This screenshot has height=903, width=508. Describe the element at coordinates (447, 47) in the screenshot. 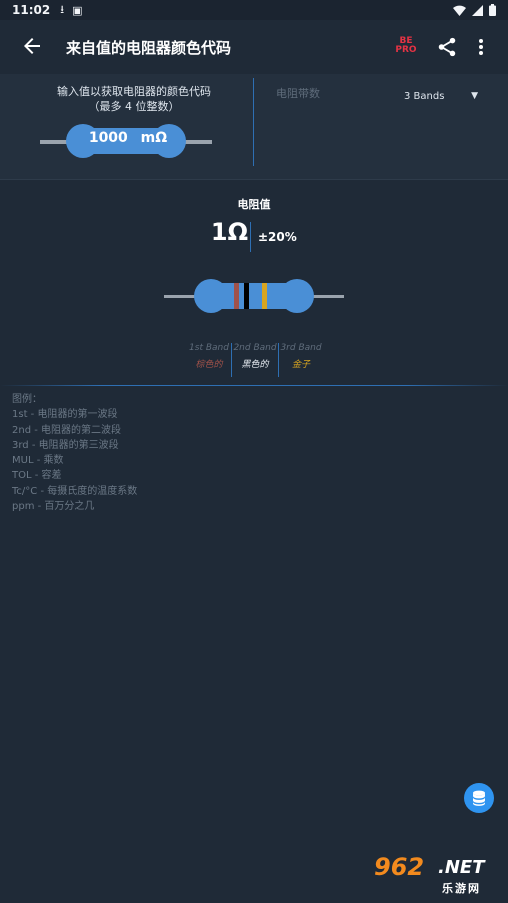

I see `share-icon` at that location.